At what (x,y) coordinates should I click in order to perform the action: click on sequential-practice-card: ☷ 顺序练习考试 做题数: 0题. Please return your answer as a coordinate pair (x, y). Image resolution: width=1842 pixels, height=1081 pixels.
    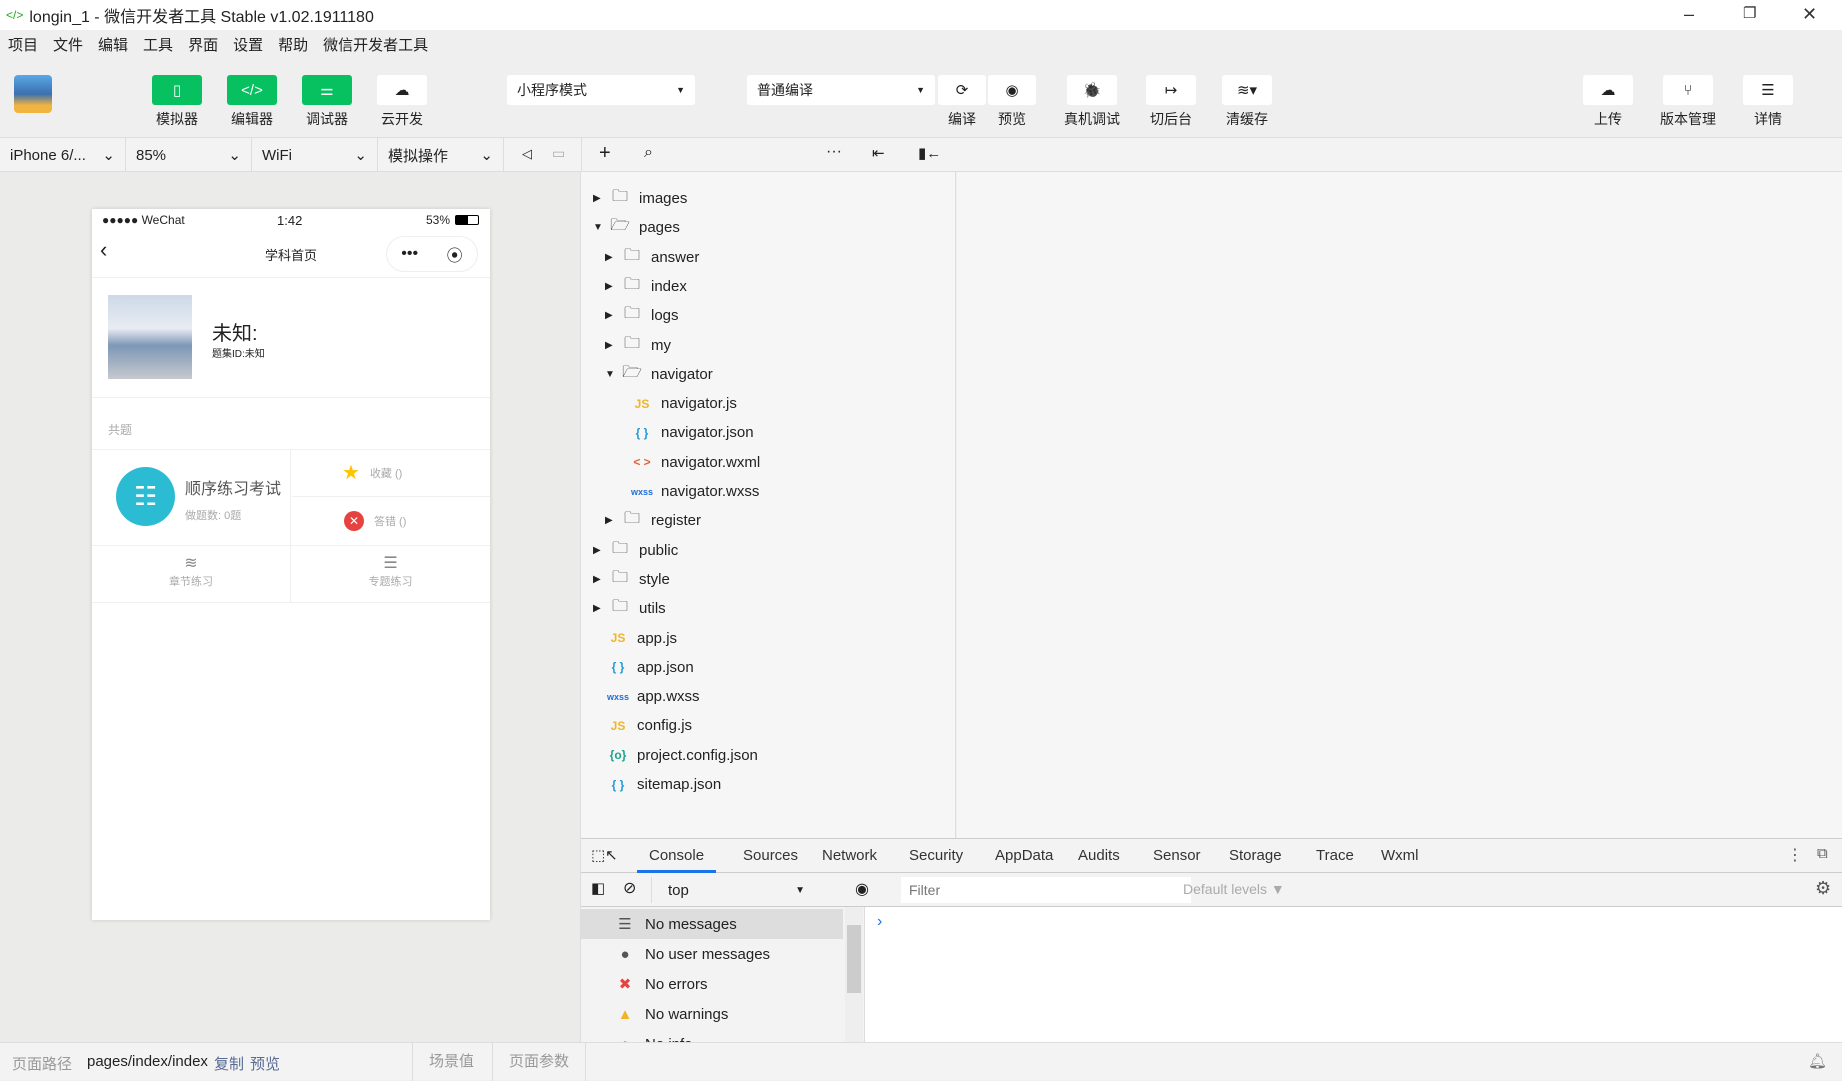
    Looking at the image, I should click on (191, 497).